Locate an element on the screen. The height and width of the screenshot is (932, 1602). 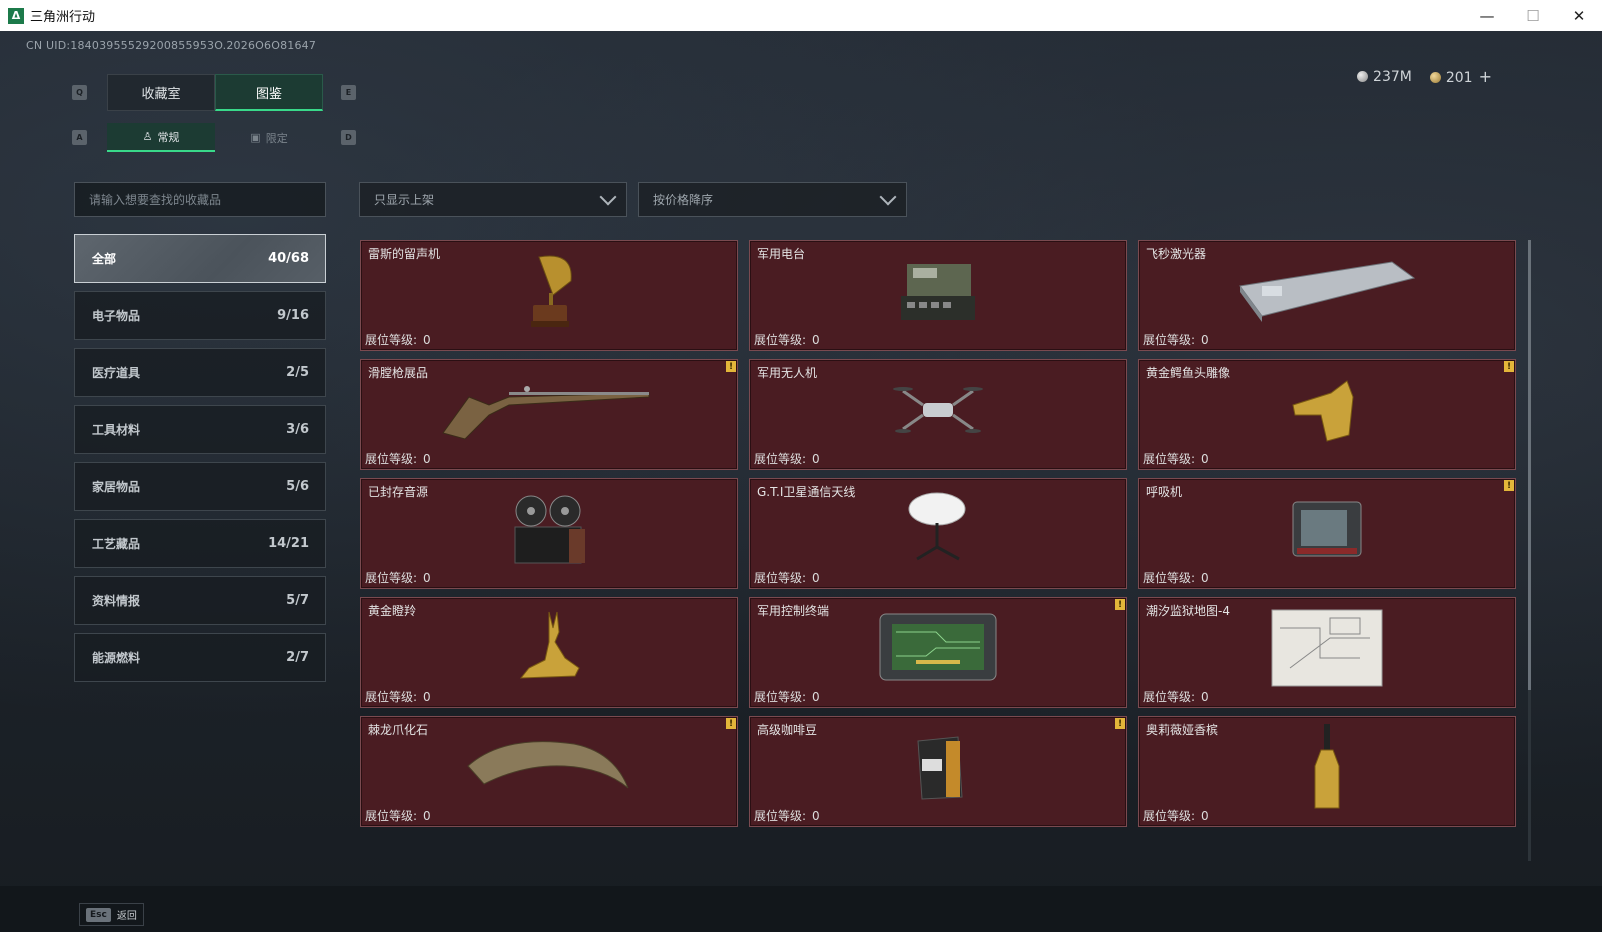
item-name: 滑膛枪展品 is located at coordinates (398, 373).